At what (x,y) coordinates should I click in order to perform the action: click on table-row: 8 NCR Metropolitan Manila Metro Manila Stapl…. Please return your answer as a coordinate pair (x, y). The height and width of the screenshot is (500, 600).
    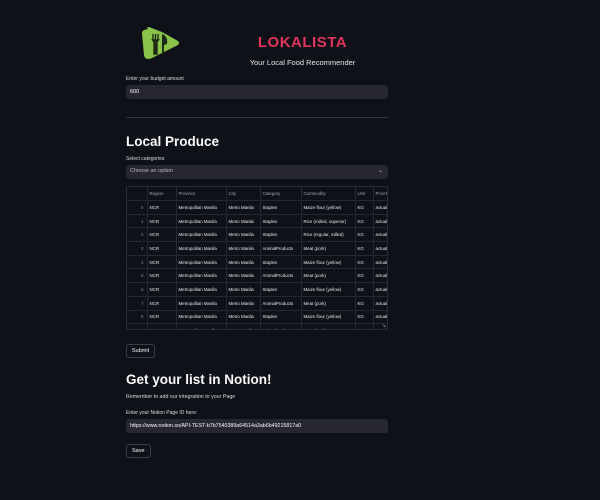
    Looking at the image, I should click on (257, 317).